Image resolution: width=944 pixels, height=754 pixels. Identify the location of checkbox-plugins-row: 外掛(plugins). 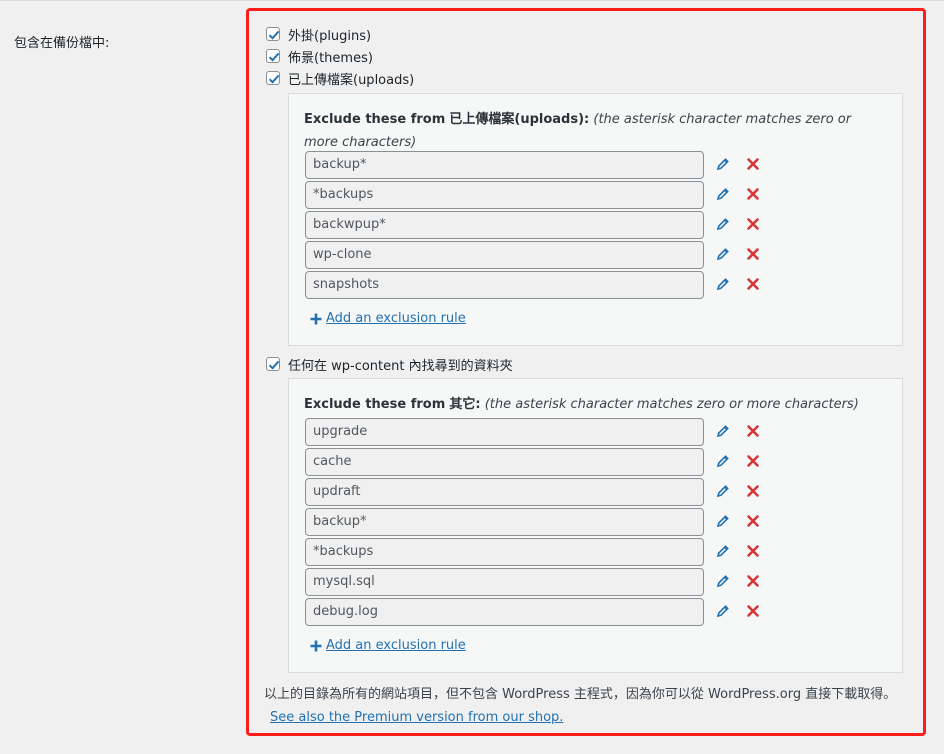
(319, 34).